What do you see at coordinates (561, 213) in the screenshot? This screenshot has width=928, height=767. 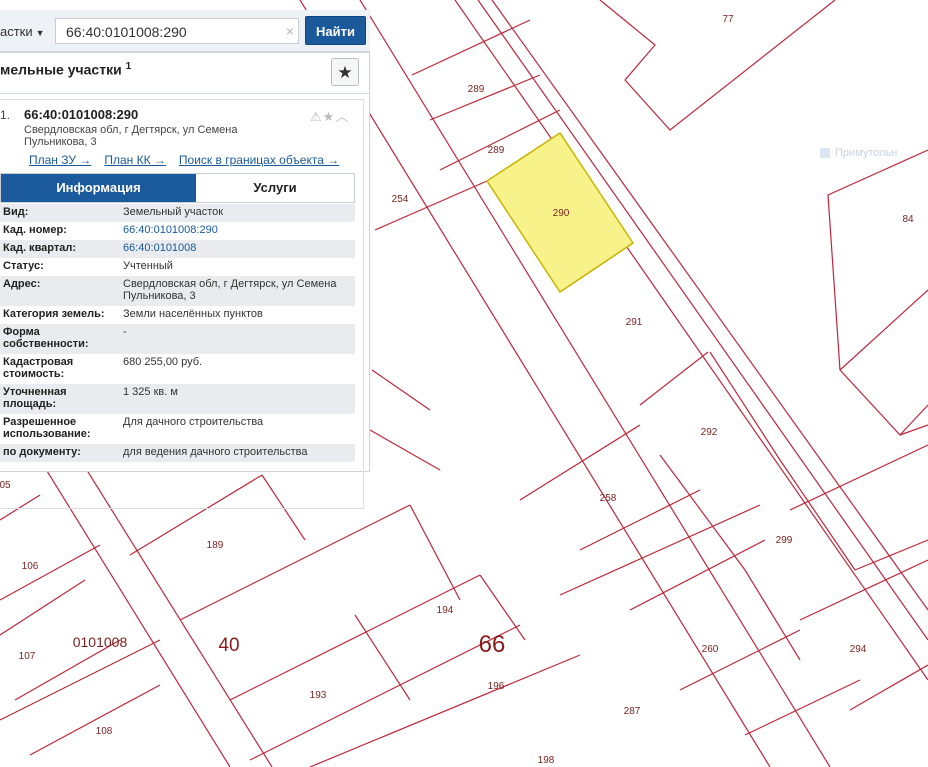 I see `parcel-label: 290` at bounding box center [561, 213].